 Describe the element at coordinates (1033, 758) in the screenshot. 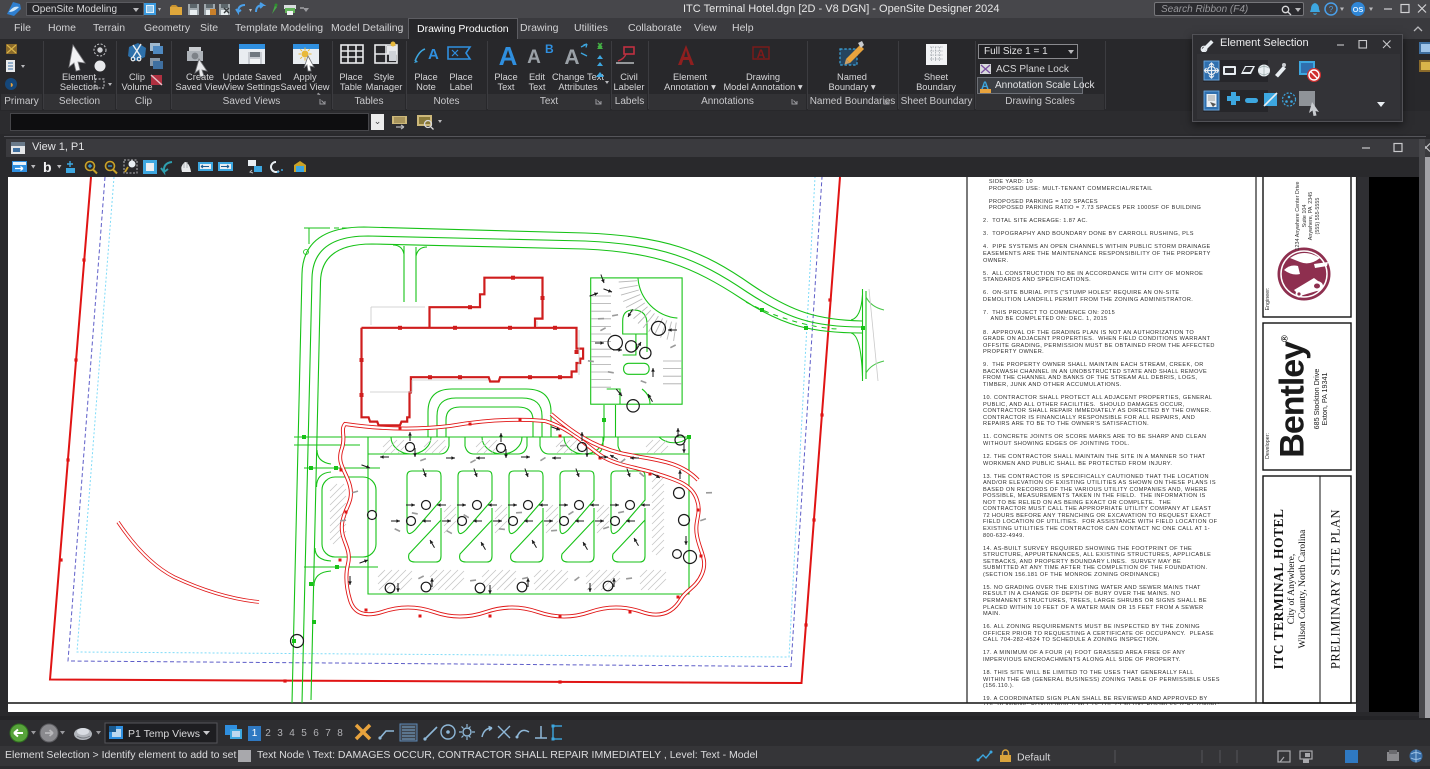

I see `svg-text: Default` at that location.